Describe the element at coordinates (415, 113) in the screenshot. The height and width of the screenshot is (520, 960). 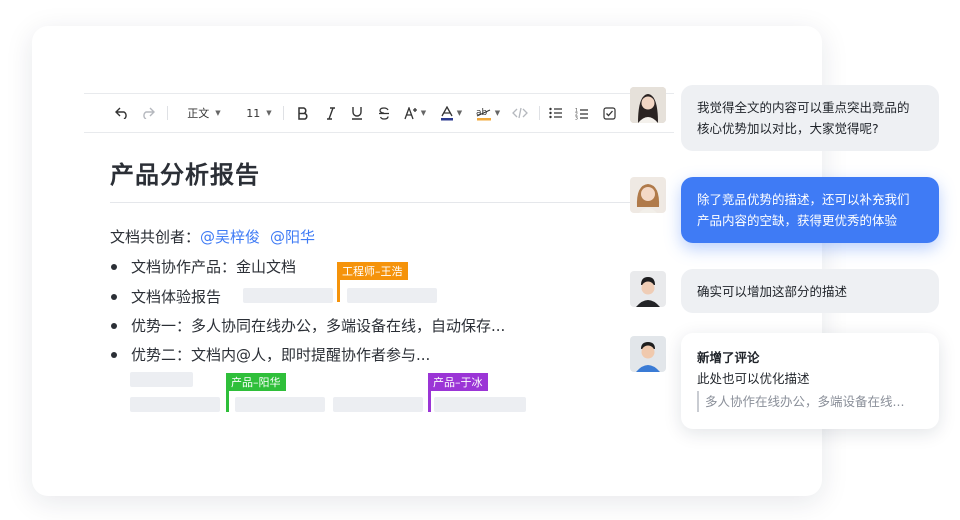
I see `font-size-icon: ▼` at that location.